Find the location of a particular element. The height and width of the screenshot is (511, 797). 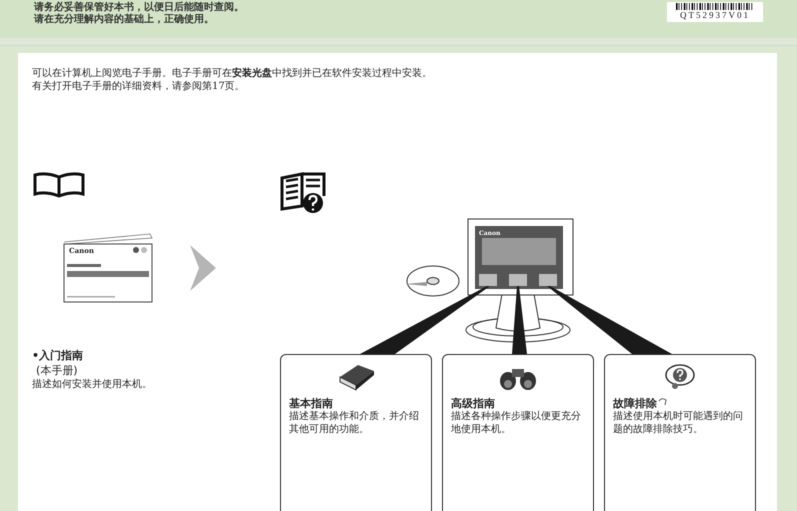

notice-text: 请务必妥善保管好本书，以便日后能随时查阅。 is located at coordinates (139, 7).